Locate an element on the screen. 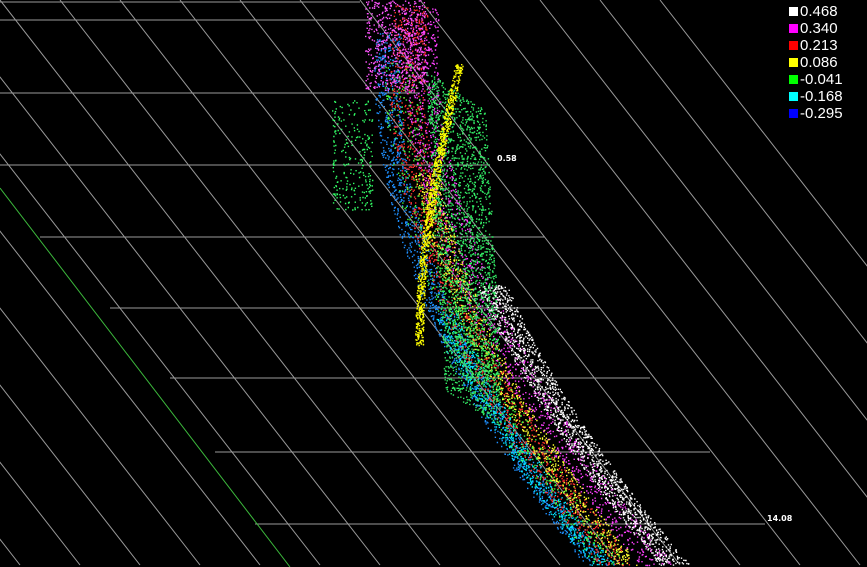 This screenshot has height=567, width=867. color-scale-legend: 0.468 0.340 0.213 0.086 -0.041 -0.168 -0.295 is located at coordinates (825, 62).